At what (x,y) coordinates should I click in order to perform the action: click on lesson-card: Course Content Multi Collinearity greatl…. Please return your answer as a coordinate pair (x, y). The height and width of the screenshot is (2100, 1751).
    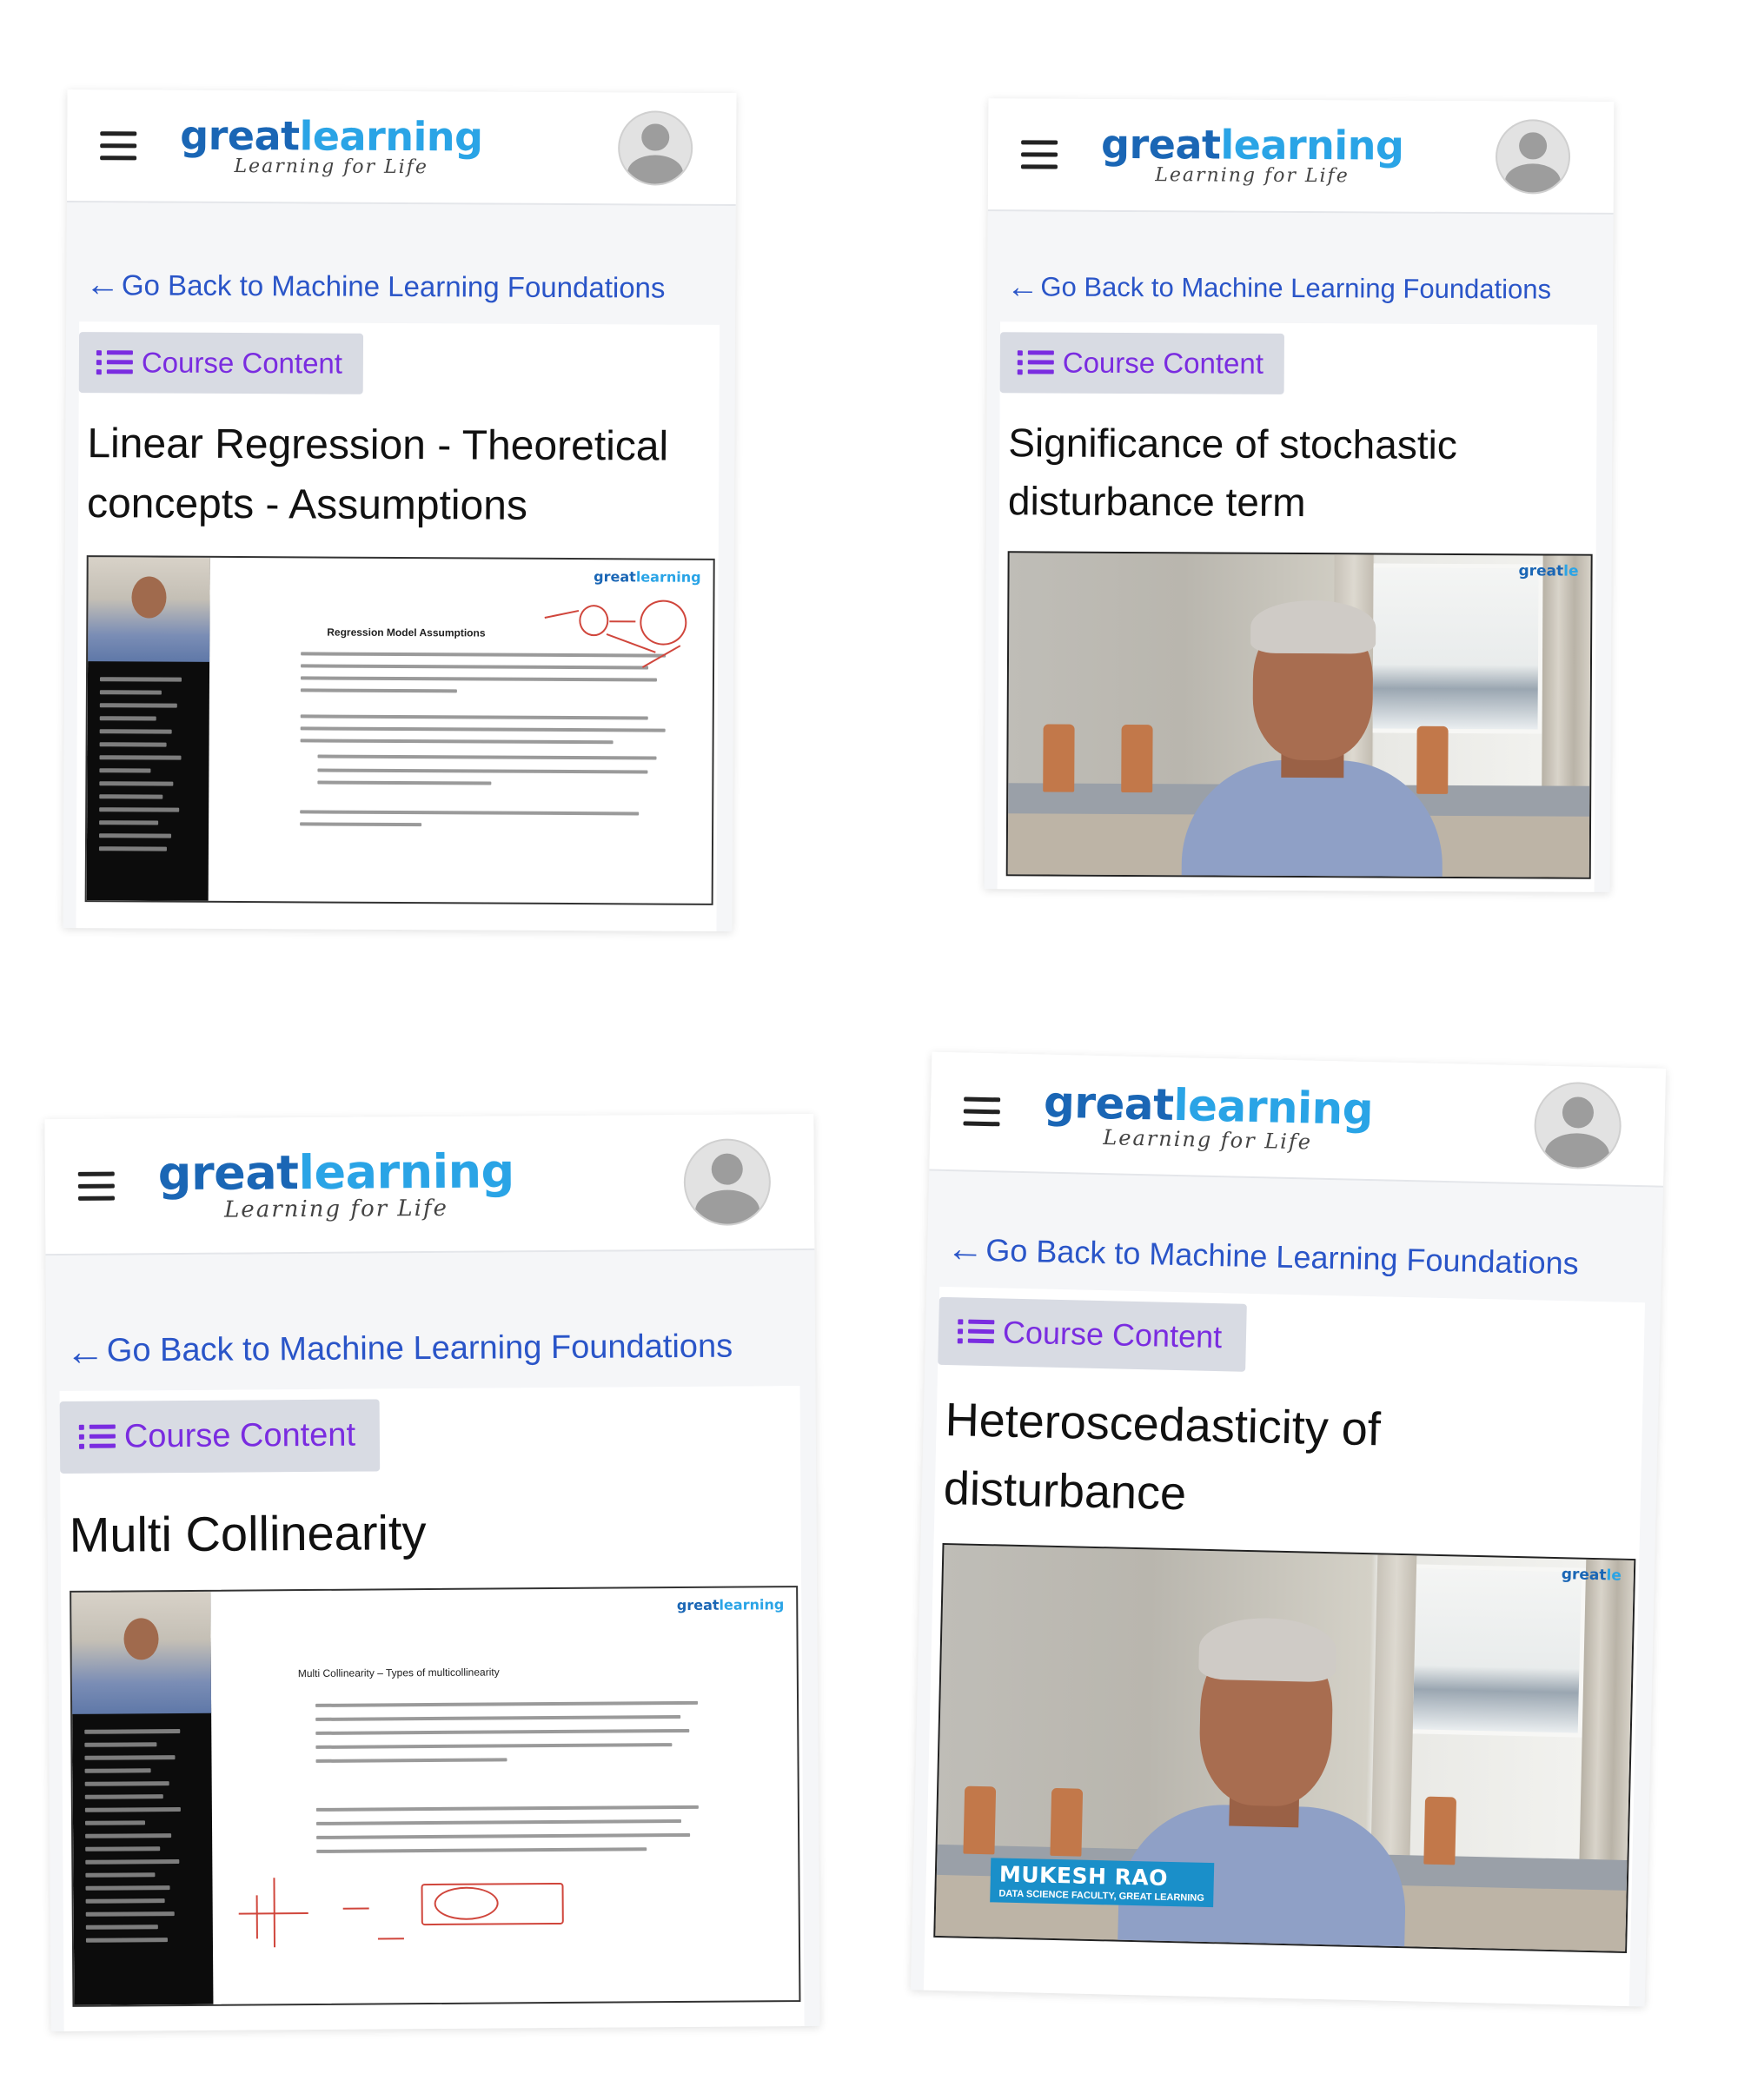
    Looking at the image, I should click on (432, 1708).